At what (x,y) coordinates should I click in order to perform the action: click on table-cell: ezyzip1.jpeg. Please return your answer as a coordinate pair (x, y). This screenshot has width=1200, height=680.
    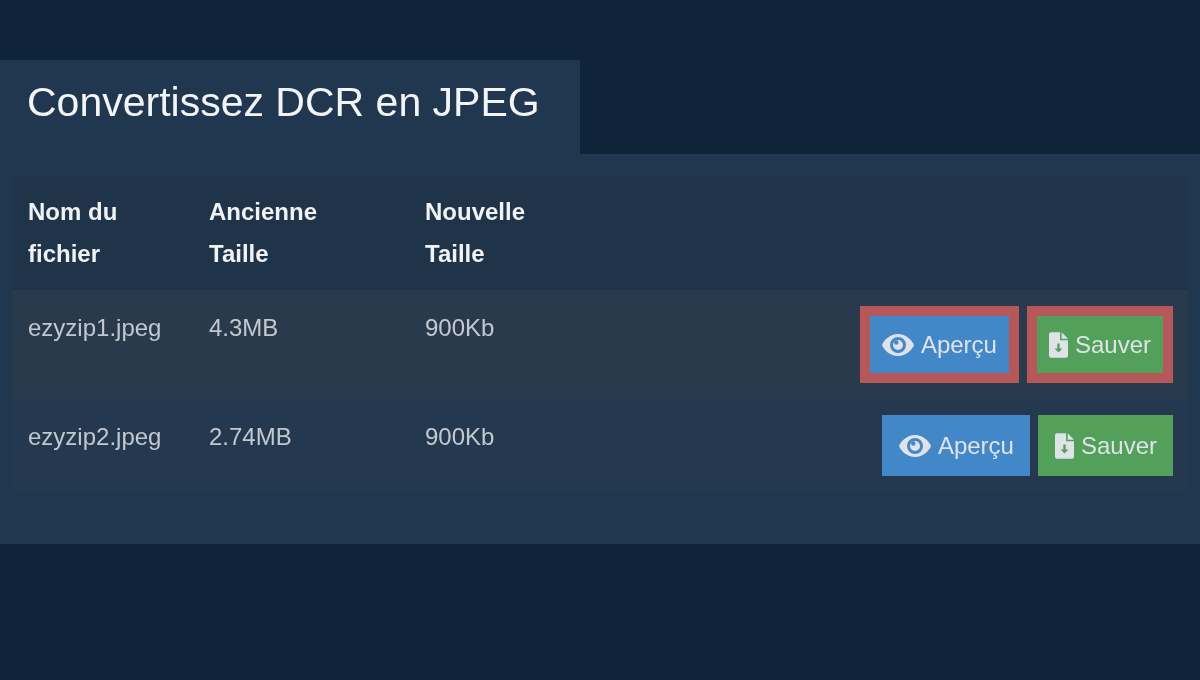
    Looking at the image, I should click on (102, 344).